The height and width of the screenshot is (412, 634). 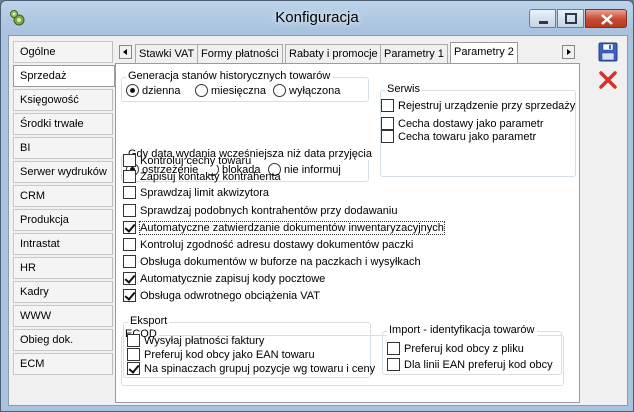 I want to click on radio-miesieczna: miesięczna, so click(x=230, y=91).